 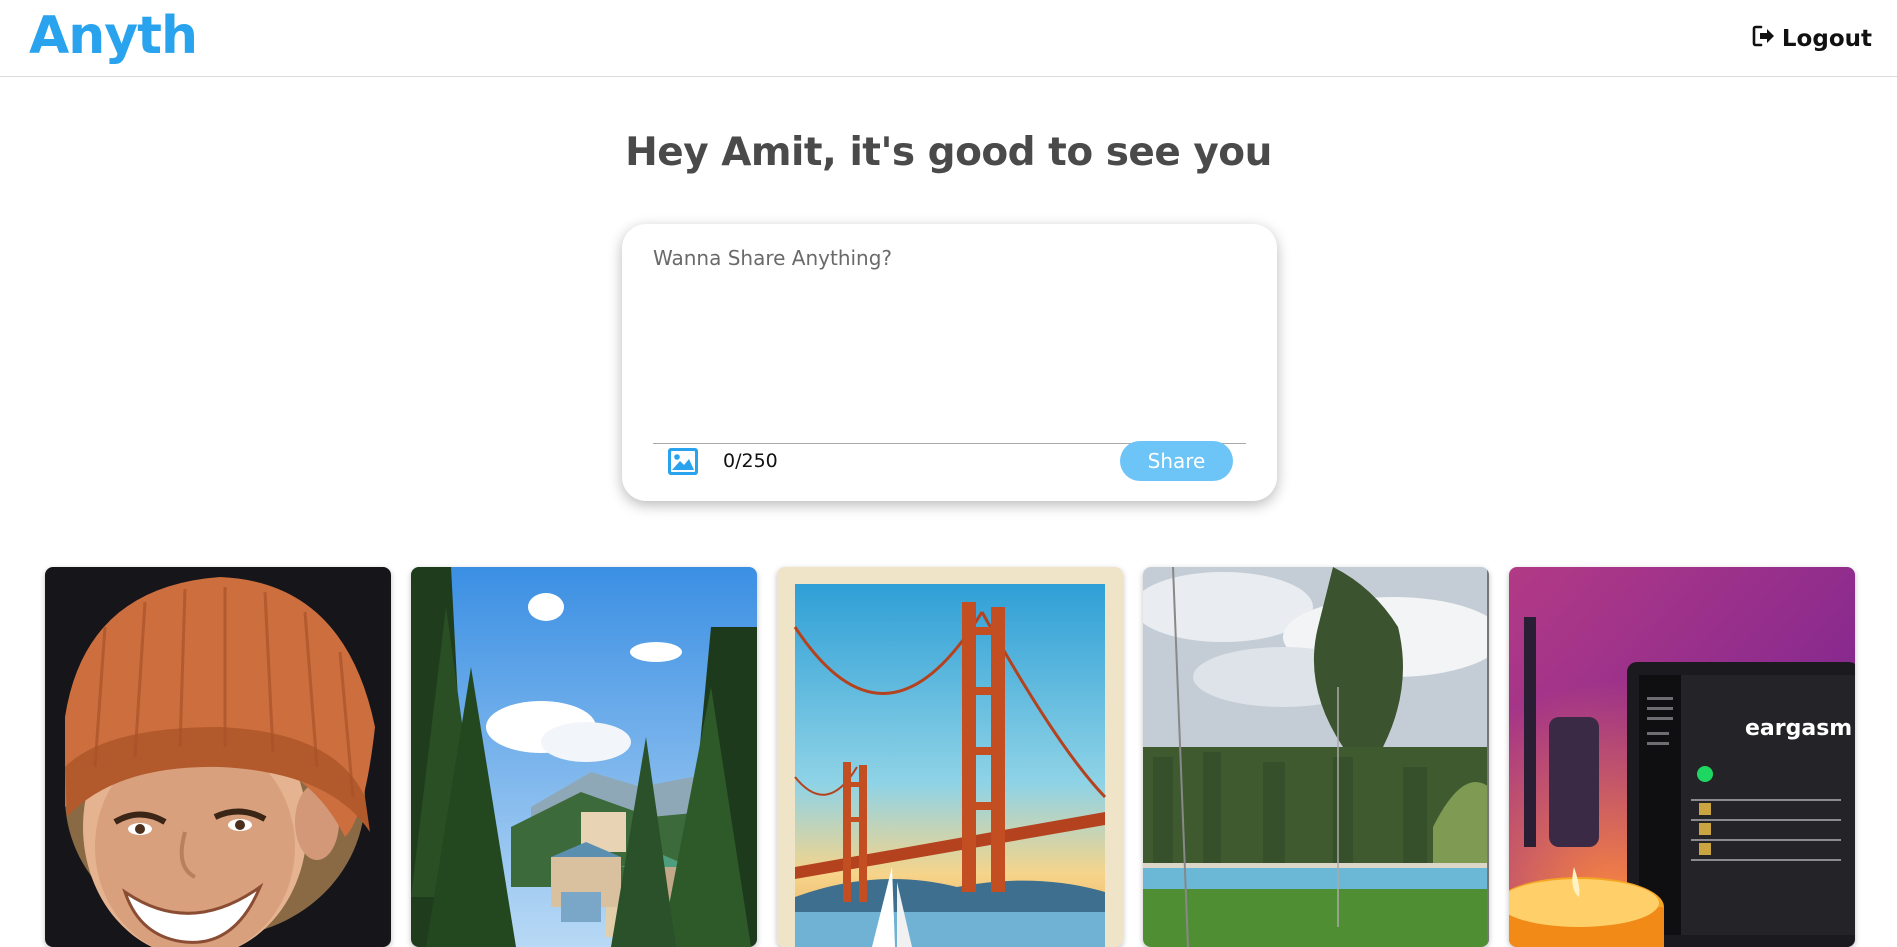 I want to click on post-card-portrait, so click(x=218, y=757).